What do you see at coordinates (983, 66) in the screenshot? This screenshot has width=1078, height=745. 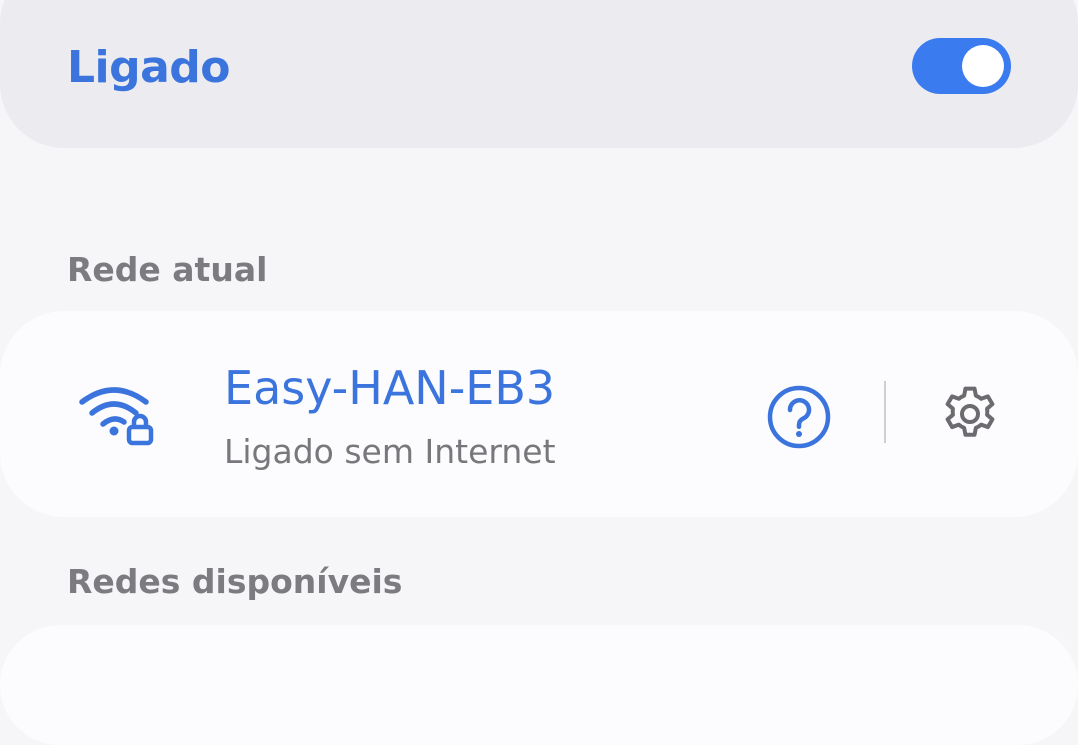 I see `switch-knob` at bounding box center [983, 66].